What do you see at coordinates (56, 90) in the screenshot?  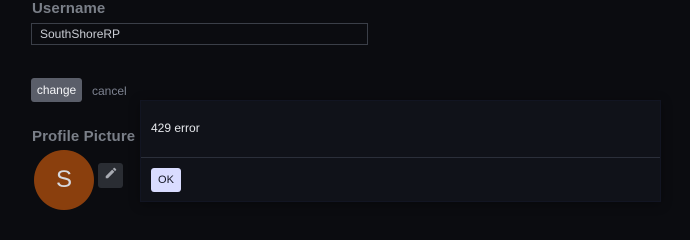 I see `change-button: change` at bounding box center [56, 90].